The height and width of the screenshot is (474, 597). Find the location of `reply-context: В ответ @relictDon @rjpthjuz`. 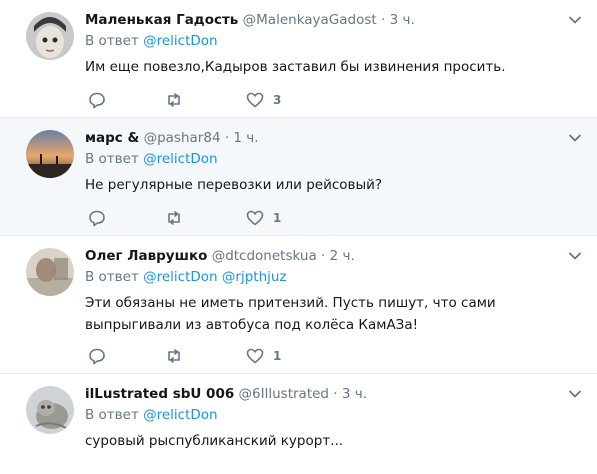

reply-context: В ответ @relictDon @rjpthjuz is located at coordinates (186, 277).